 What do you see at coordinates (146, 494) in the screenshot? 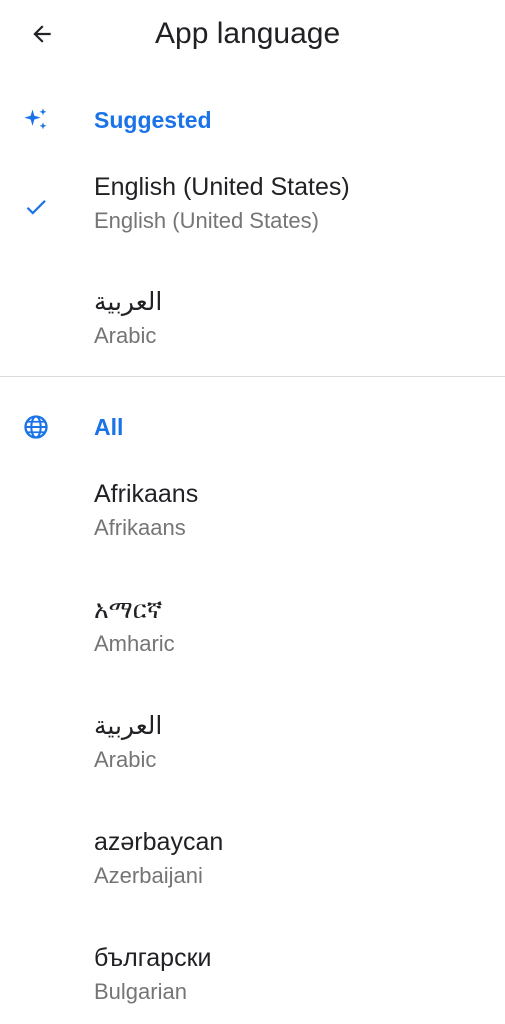
I see `language-native-name: Afrikaans` at bounding box center [146, 494].